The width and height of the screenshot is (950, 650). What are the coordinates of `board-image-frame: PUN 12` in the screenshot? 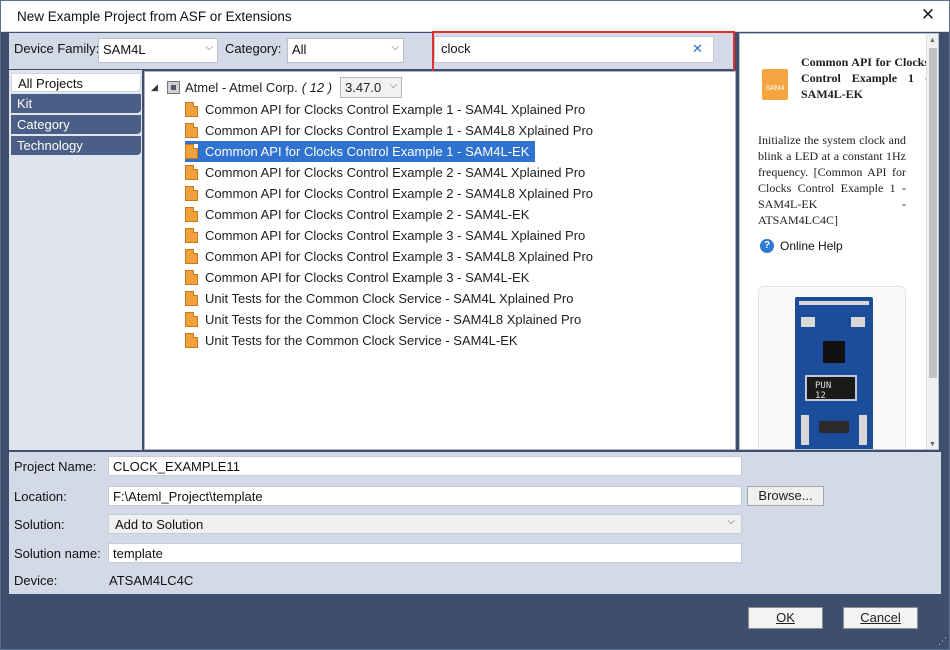 It's located at (832, 367).